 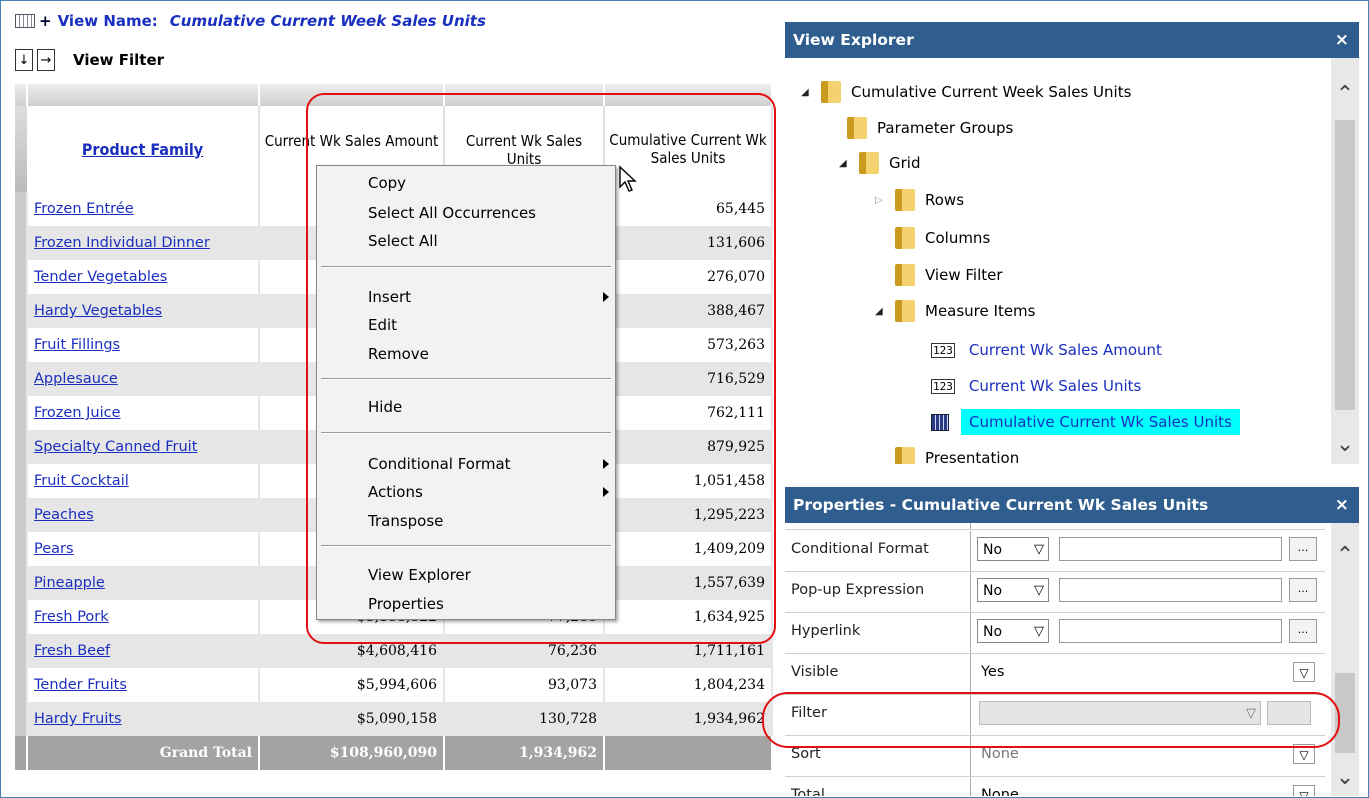 What do you see at coordinates (1051, 720) in the screenshot?
I see `annotation-highlight-filter` at bounding box center [1051, 720].